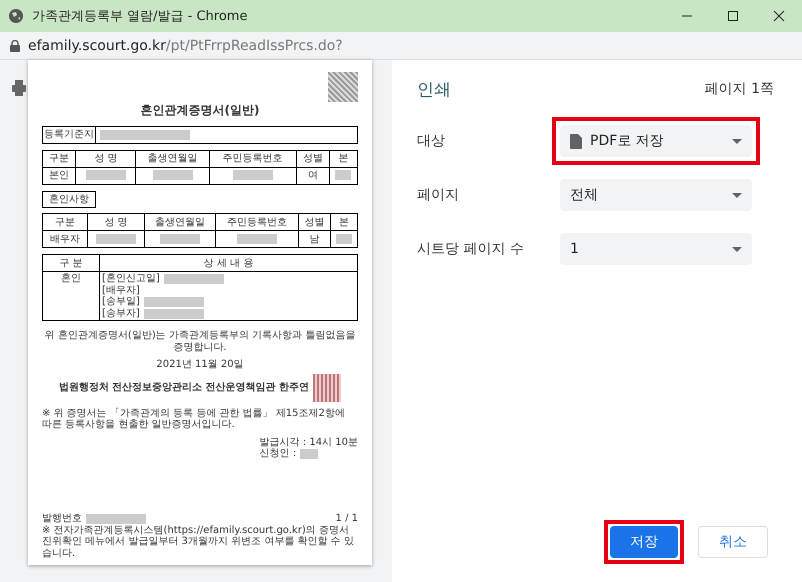  Describe the element at coordinates (438, 195) in the screenshot. I see `setting-label: 페이지` at that location.